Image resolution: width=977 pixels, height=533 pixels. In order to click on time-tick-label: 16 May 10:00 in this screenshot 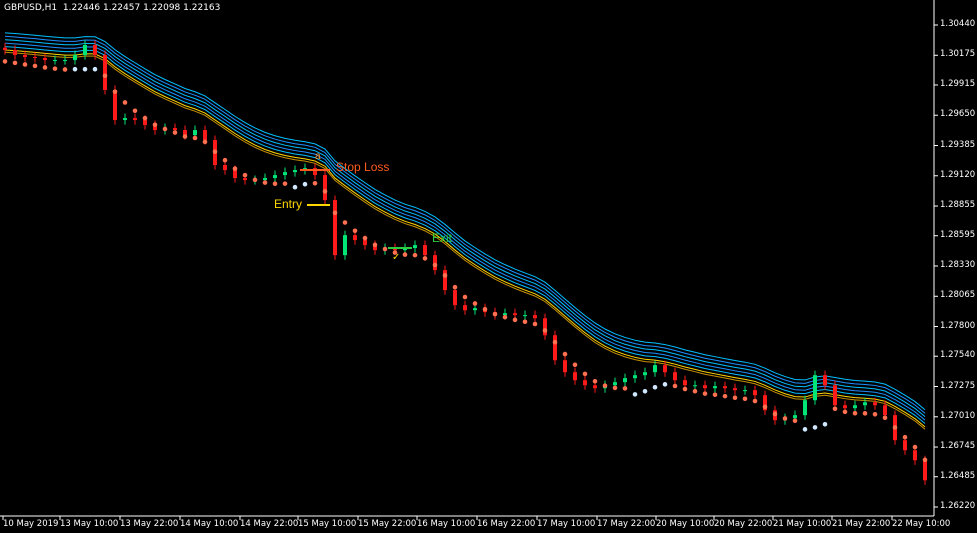, I will do `click(446, 524)`.